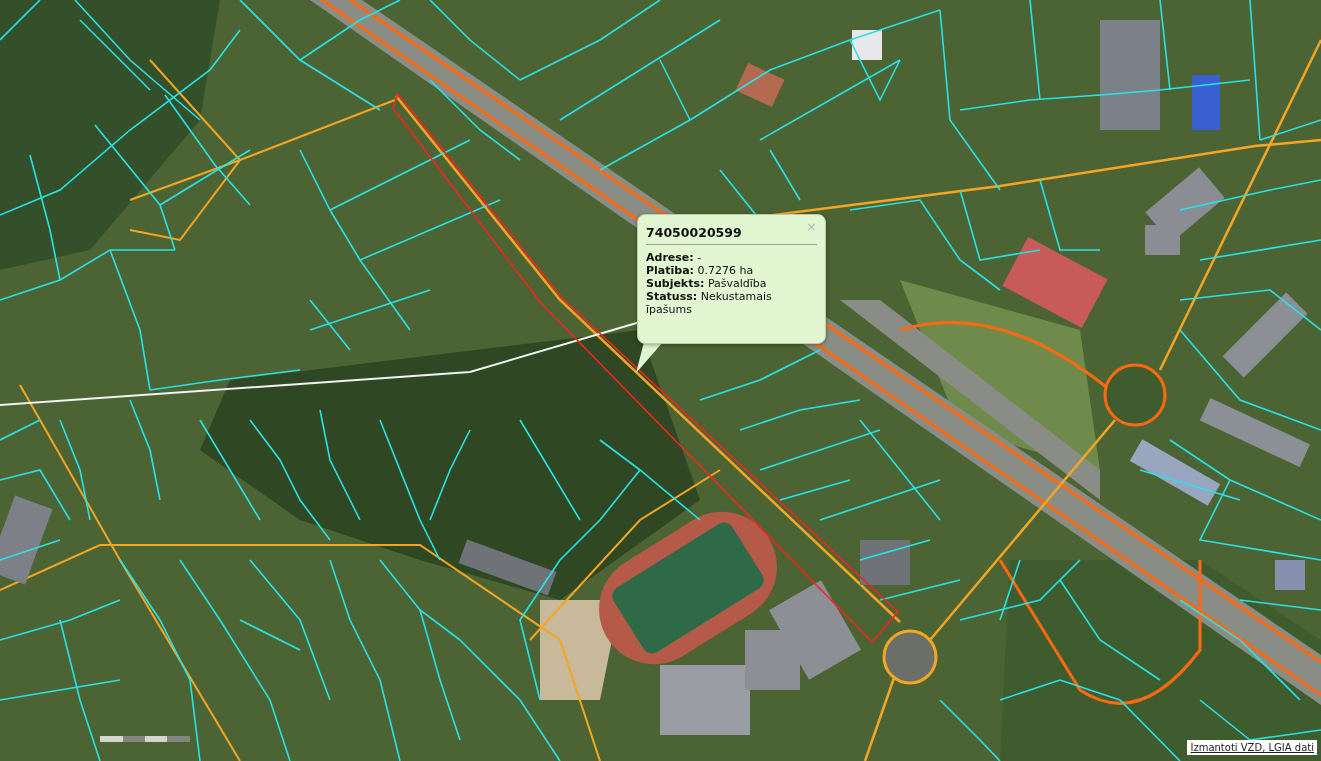 The height and width of the screenshot is (761, 1321). What do you see at coordinates (731, 303) in the screenshot?
I see `popup-field: Statuss: Nekustamais īpašums` at bounding box center [731, 303].